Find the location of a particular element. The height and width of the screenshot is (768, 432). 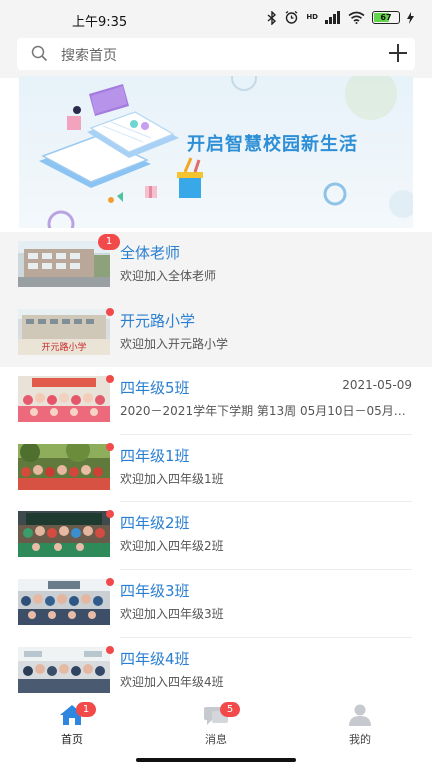

conversation-preview: 2020－2021学年下学期 第13周 05月10日－05月16日 is located at coordinates (264, 411).